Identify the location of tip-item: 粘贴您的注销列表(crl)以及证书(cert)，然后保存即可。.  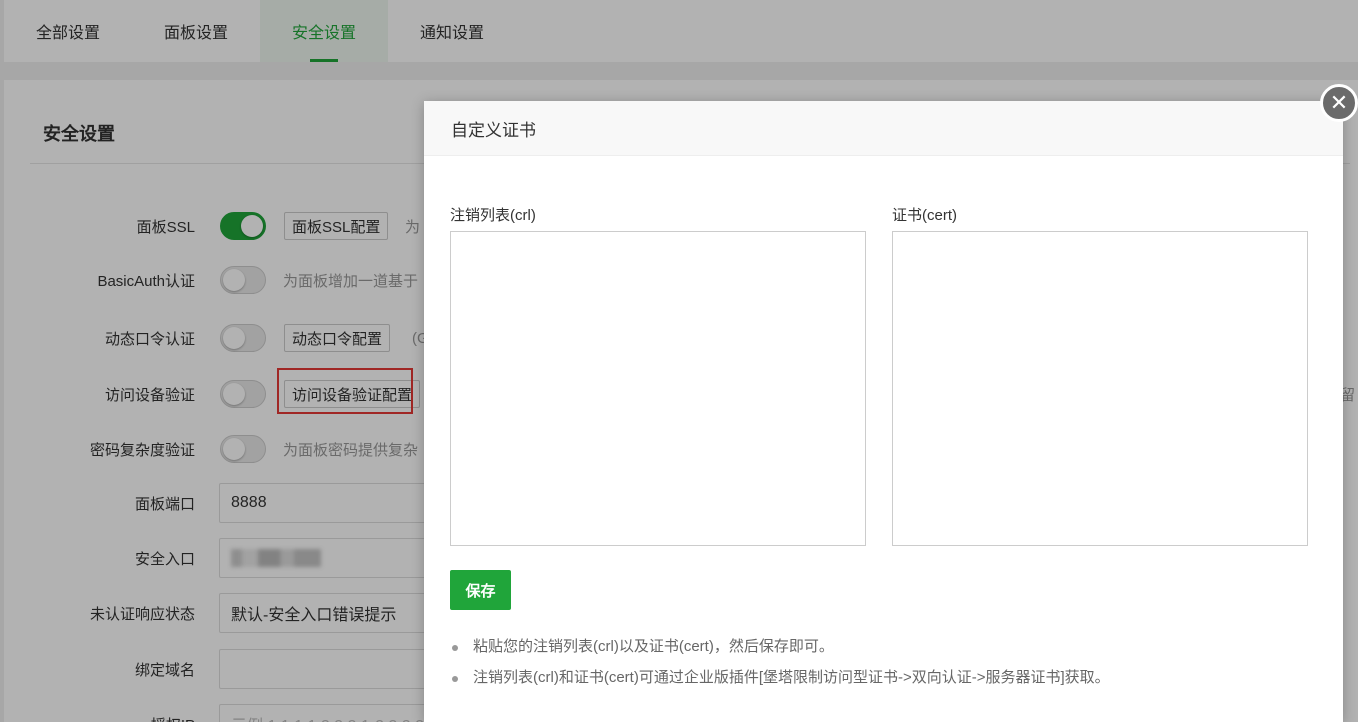
(880, 650).